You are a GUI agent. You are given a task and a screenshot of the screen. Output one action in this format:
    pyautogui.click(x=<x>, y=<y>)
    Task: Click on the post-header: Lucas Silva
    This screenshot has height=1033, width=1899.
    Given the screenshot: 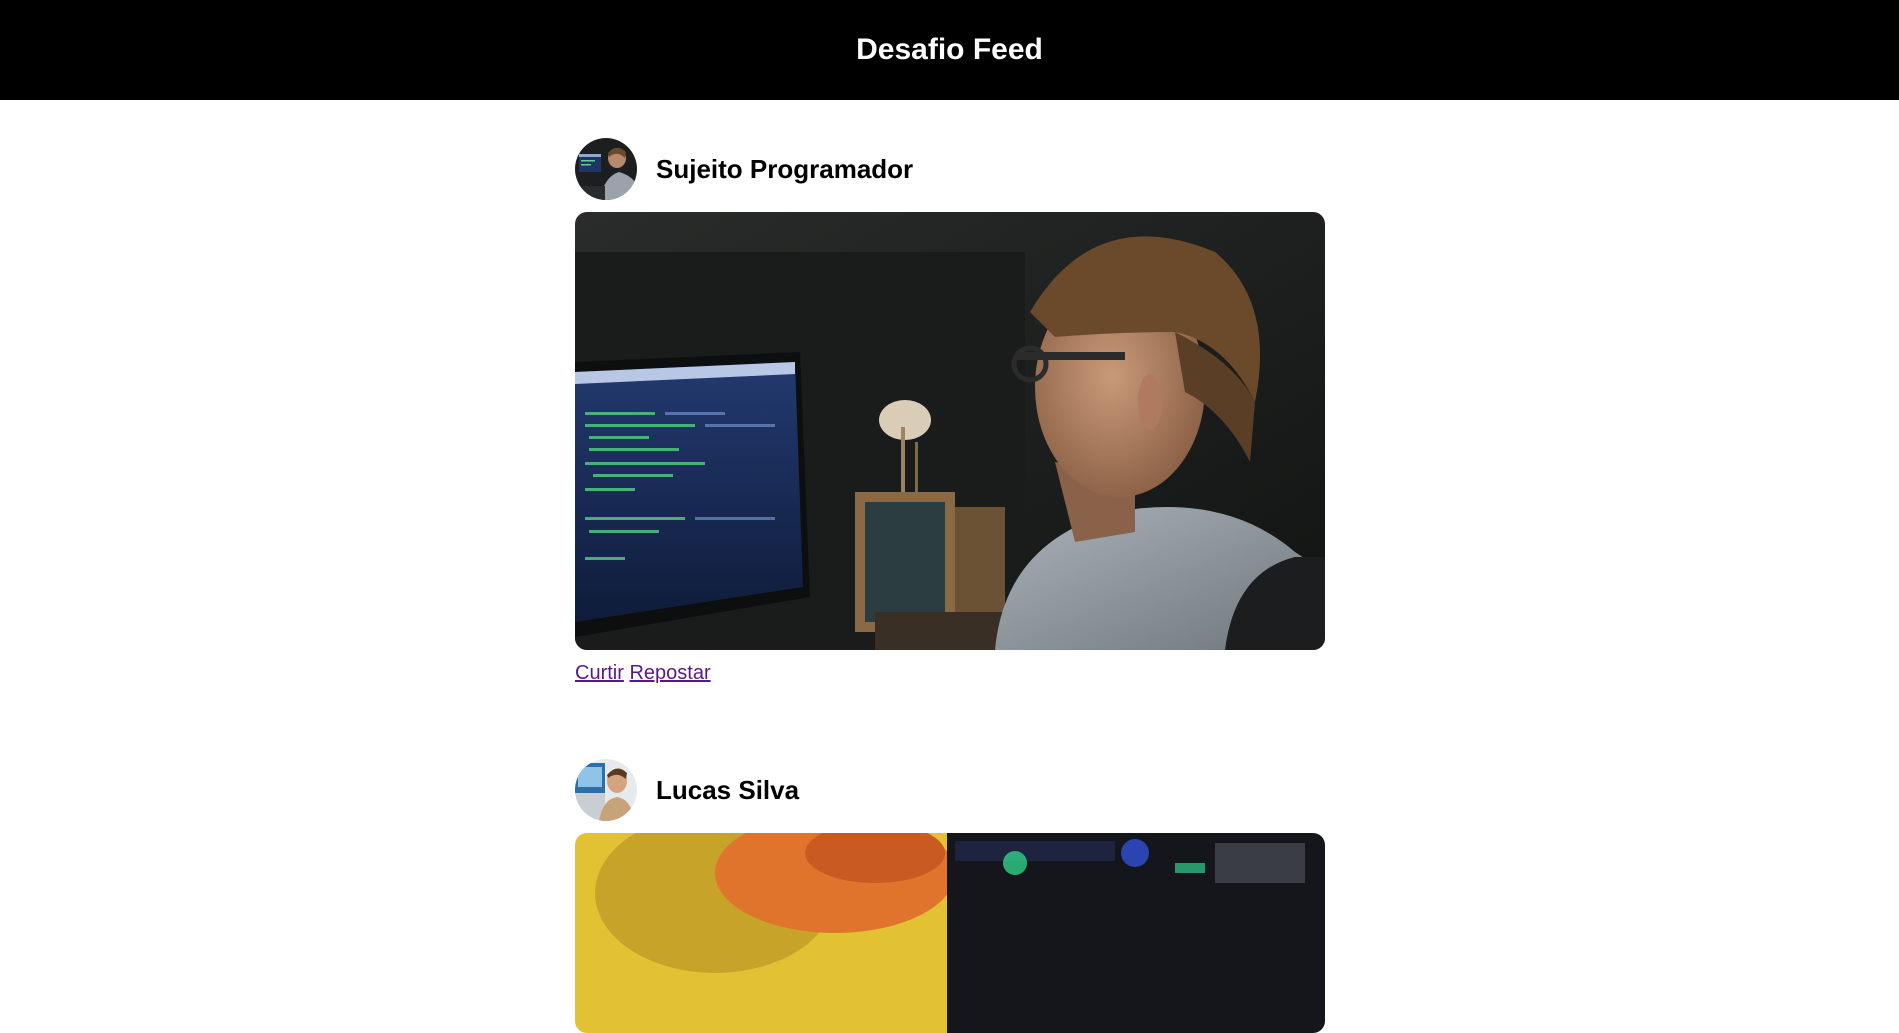 What is the action you would take?
    pyautogui.click(x=950, y=790)
    